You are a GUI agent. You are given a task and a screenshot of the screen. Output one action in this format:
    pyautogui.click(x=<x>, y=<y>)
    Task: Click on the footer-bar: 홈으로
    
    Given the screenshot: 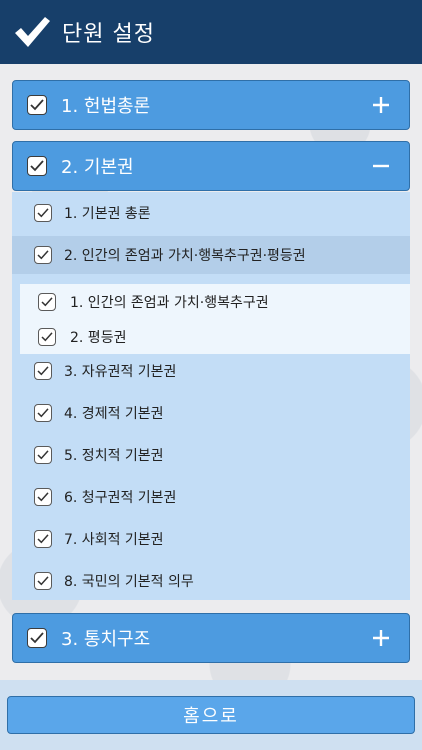 What is the action you would take?
    pyautogui.click(x=211, y=715)
    